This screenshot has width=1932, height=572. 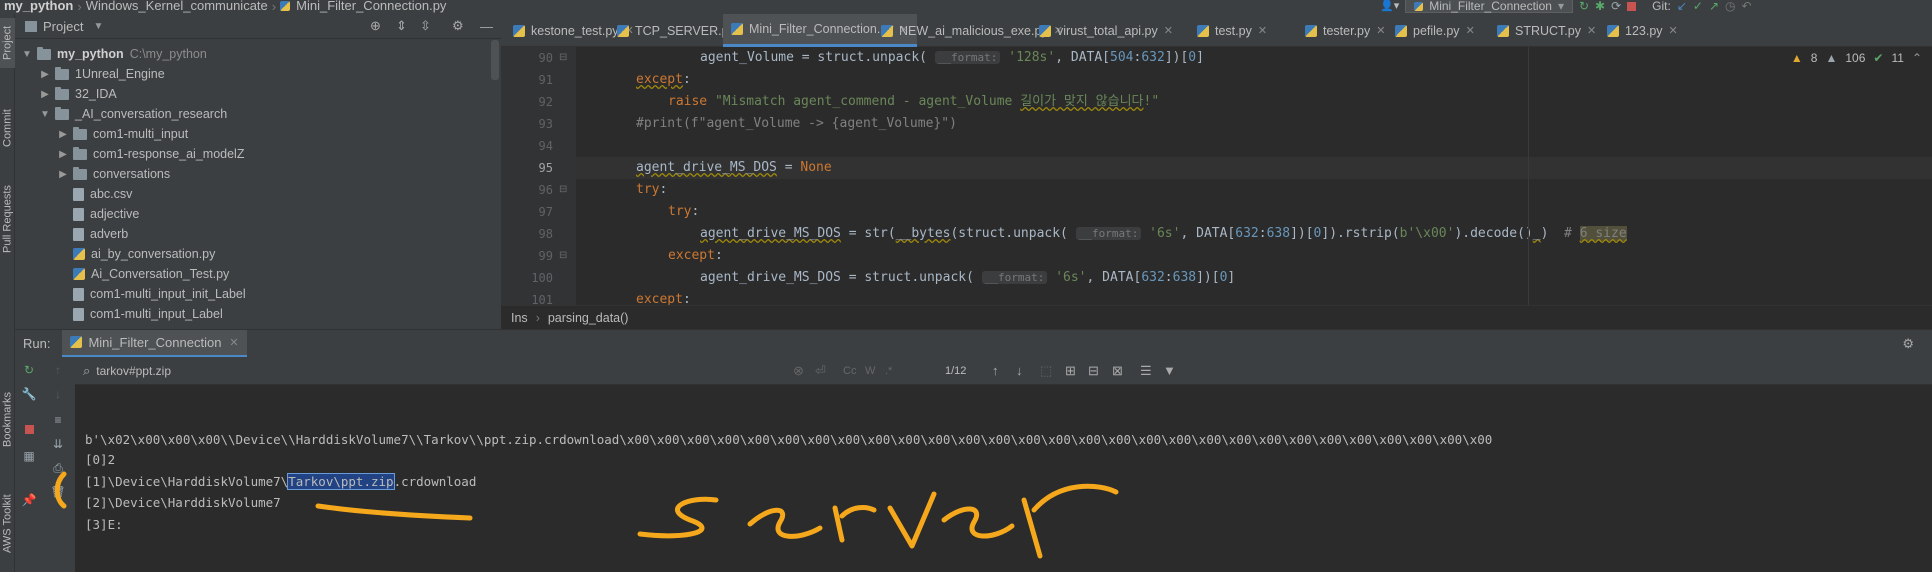 What do you see at coordinates (586, 515) in the screenshot?
I see `handwritten-annotation-overlay` at bounding box center [586, 515].